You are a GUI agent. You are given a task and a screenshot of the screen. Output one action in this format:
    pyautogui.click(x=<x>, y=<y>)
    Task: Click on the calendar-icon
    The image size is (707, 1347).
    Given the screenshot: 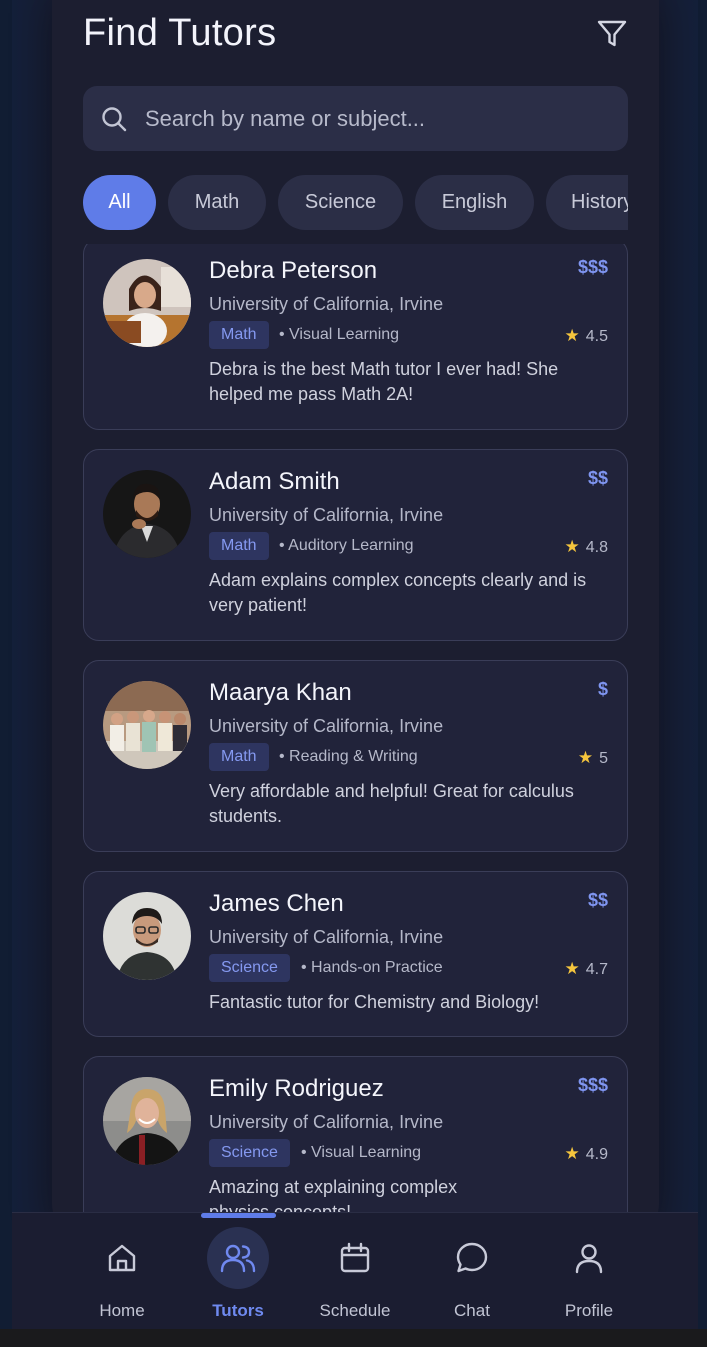 What is the action you would take?
    pyautogui.click(x=355, y=1257)
    